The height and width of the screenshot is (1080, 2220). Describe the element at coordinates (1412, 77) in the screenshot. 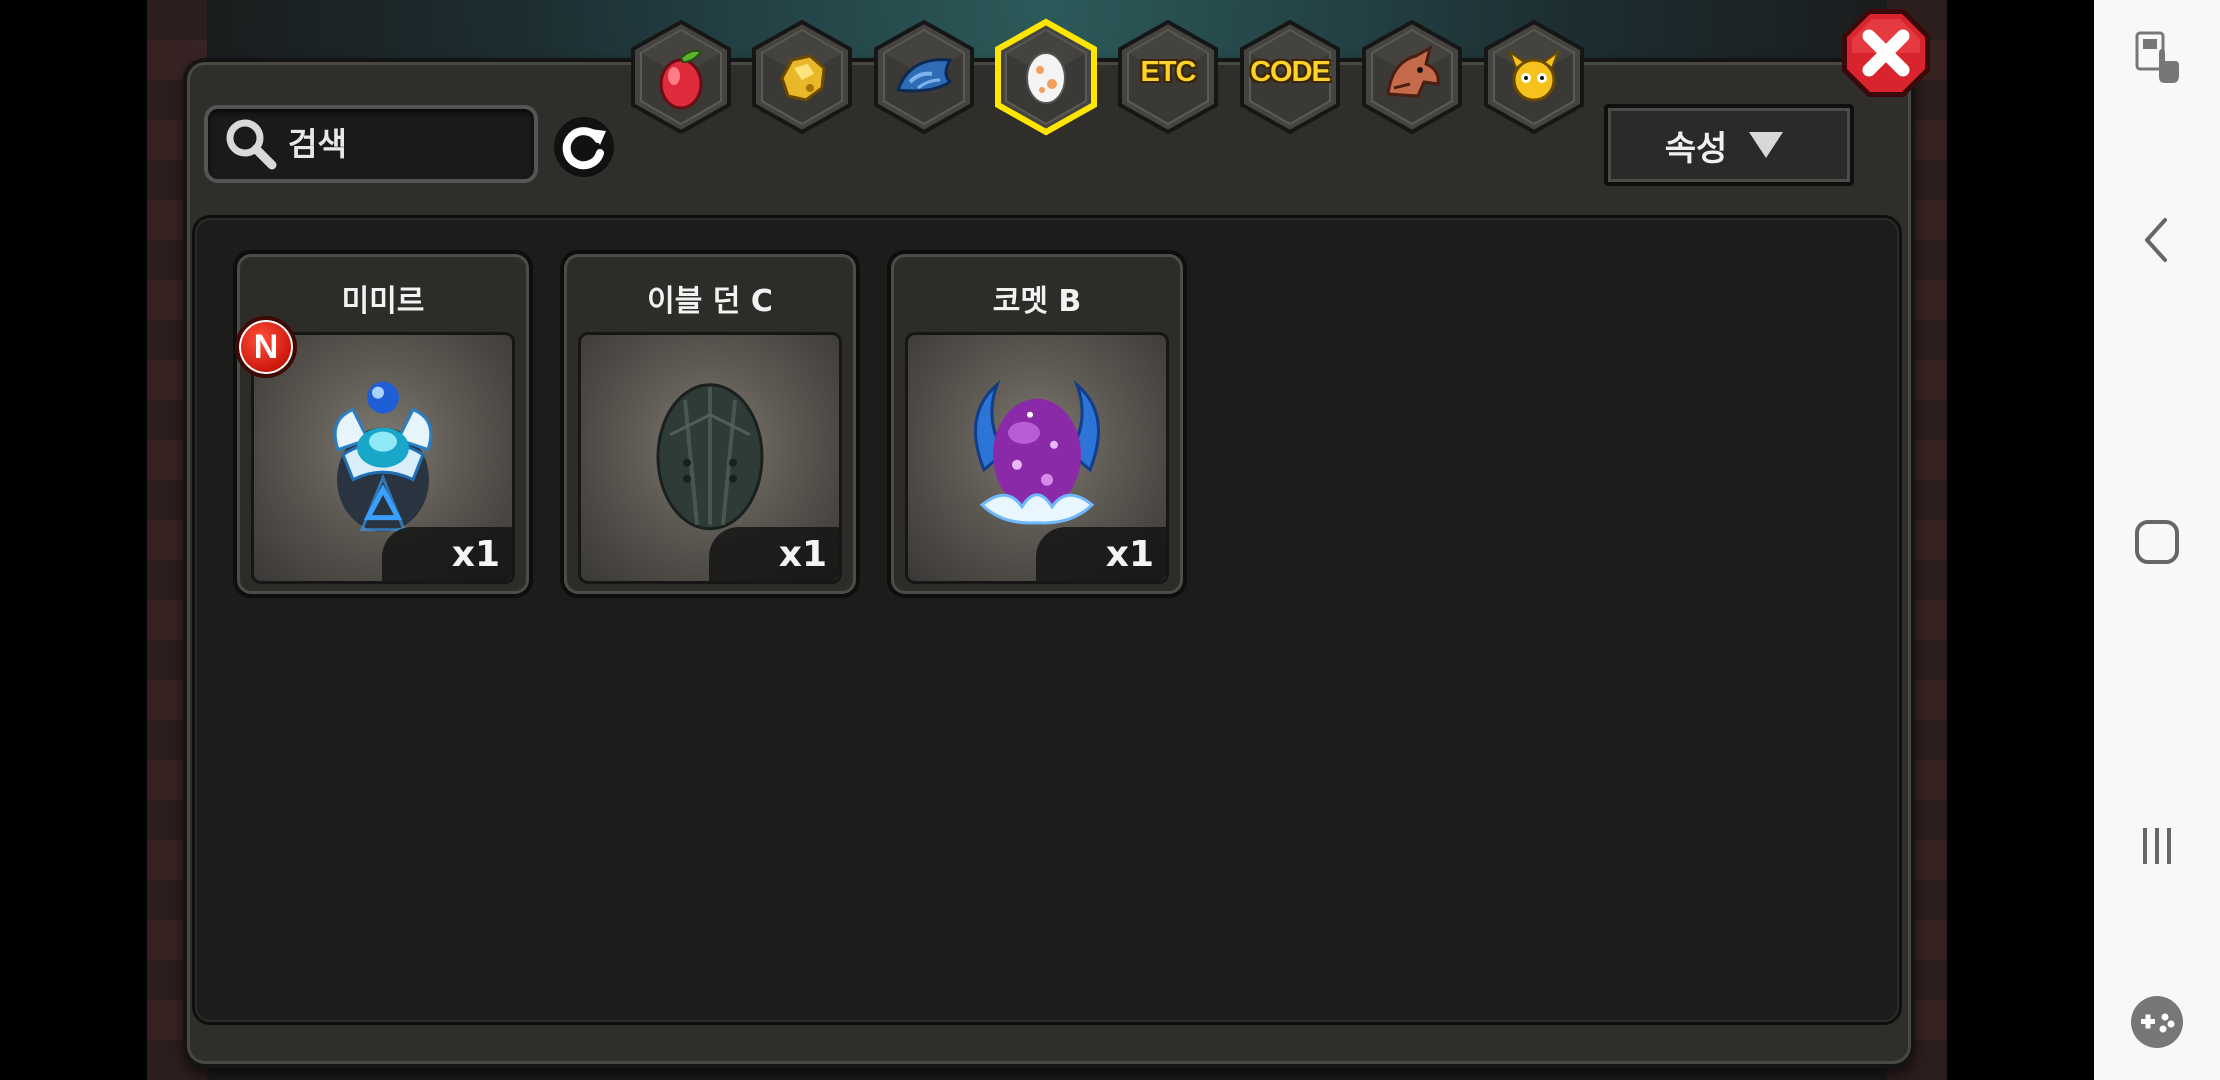

I see `tab-dragon` at that location.